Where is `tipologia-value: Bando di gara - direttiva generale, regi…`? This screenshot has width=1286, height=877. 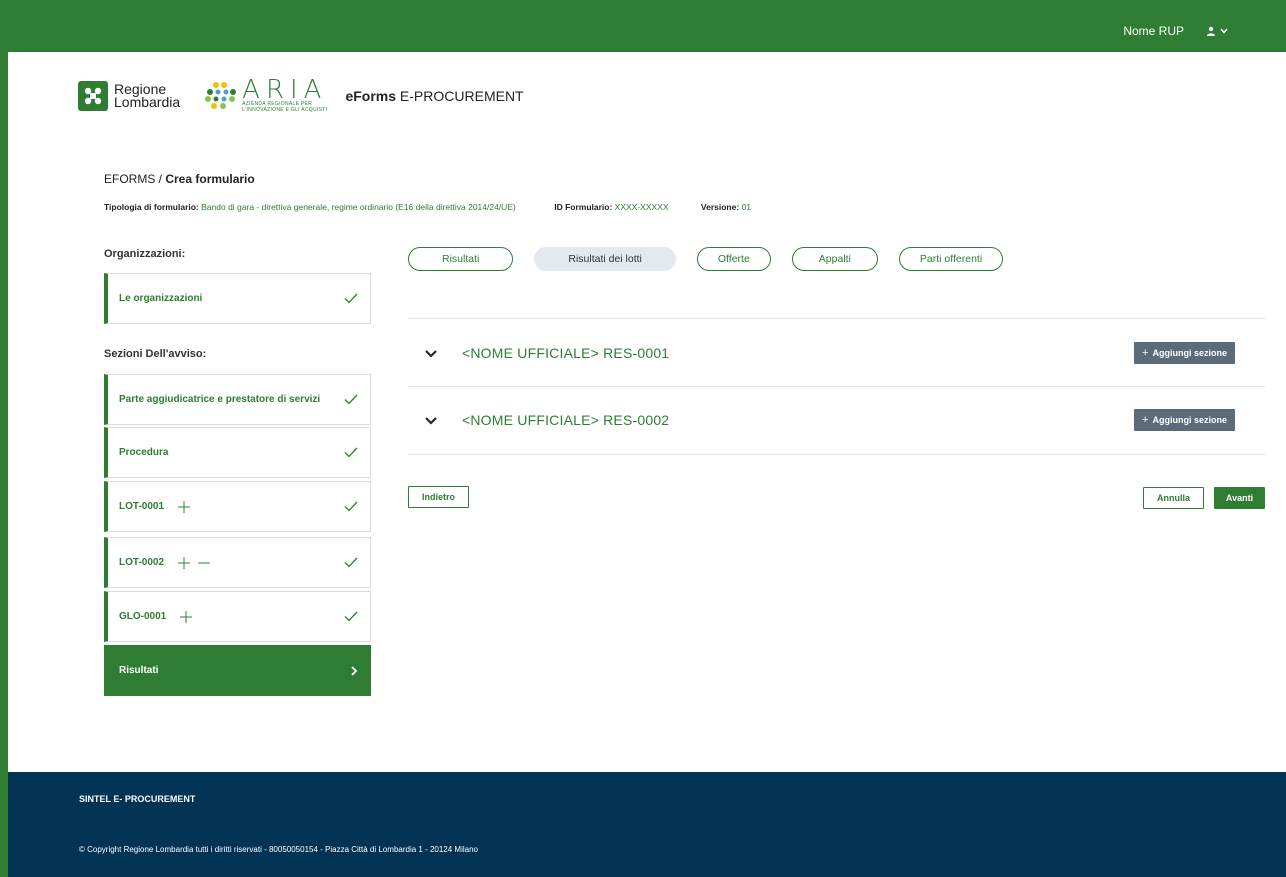
tipologia-value: Bando di gara - direttiva generale, regi… is located at coordinates (358, 207).